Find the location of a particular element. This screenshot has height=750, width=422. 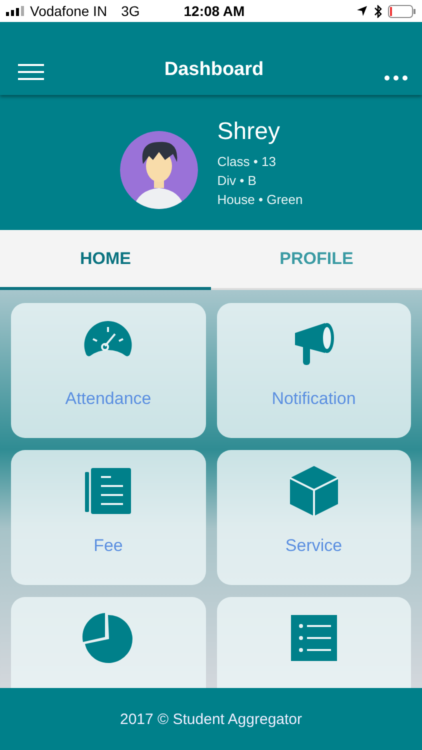

footer-text: 2017 © Student Aggregator is located at coordinates (211, 719).